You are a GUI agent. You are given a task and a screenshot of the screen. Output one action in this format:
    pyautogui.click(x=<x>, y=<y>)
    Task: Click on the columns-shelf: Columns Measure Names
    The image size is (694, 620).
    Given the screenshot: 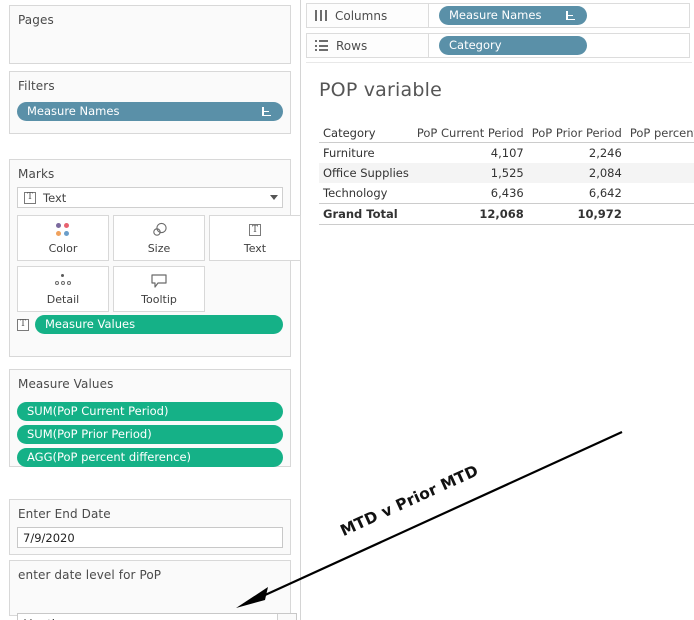 What is the action you would take?
    pyautogui.click(x=498, y=15)
    